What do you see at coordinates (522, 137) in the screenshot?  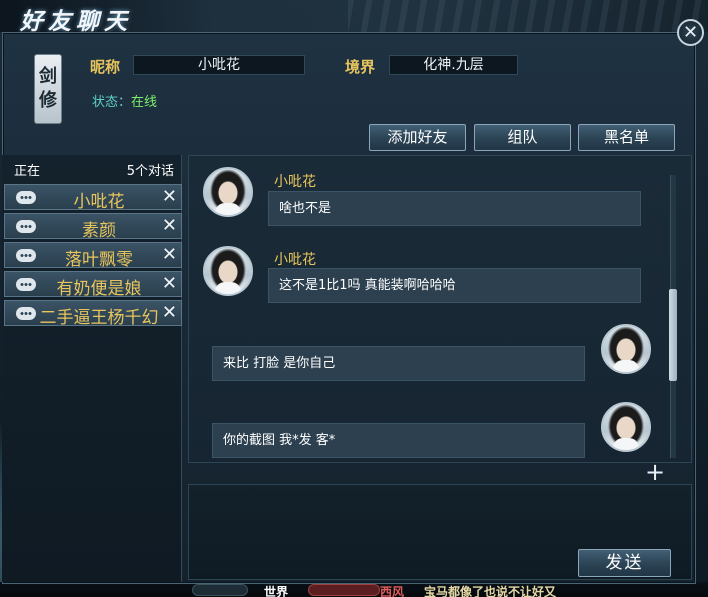 I see `team-button: 组队` at bounding box center [522, 137].